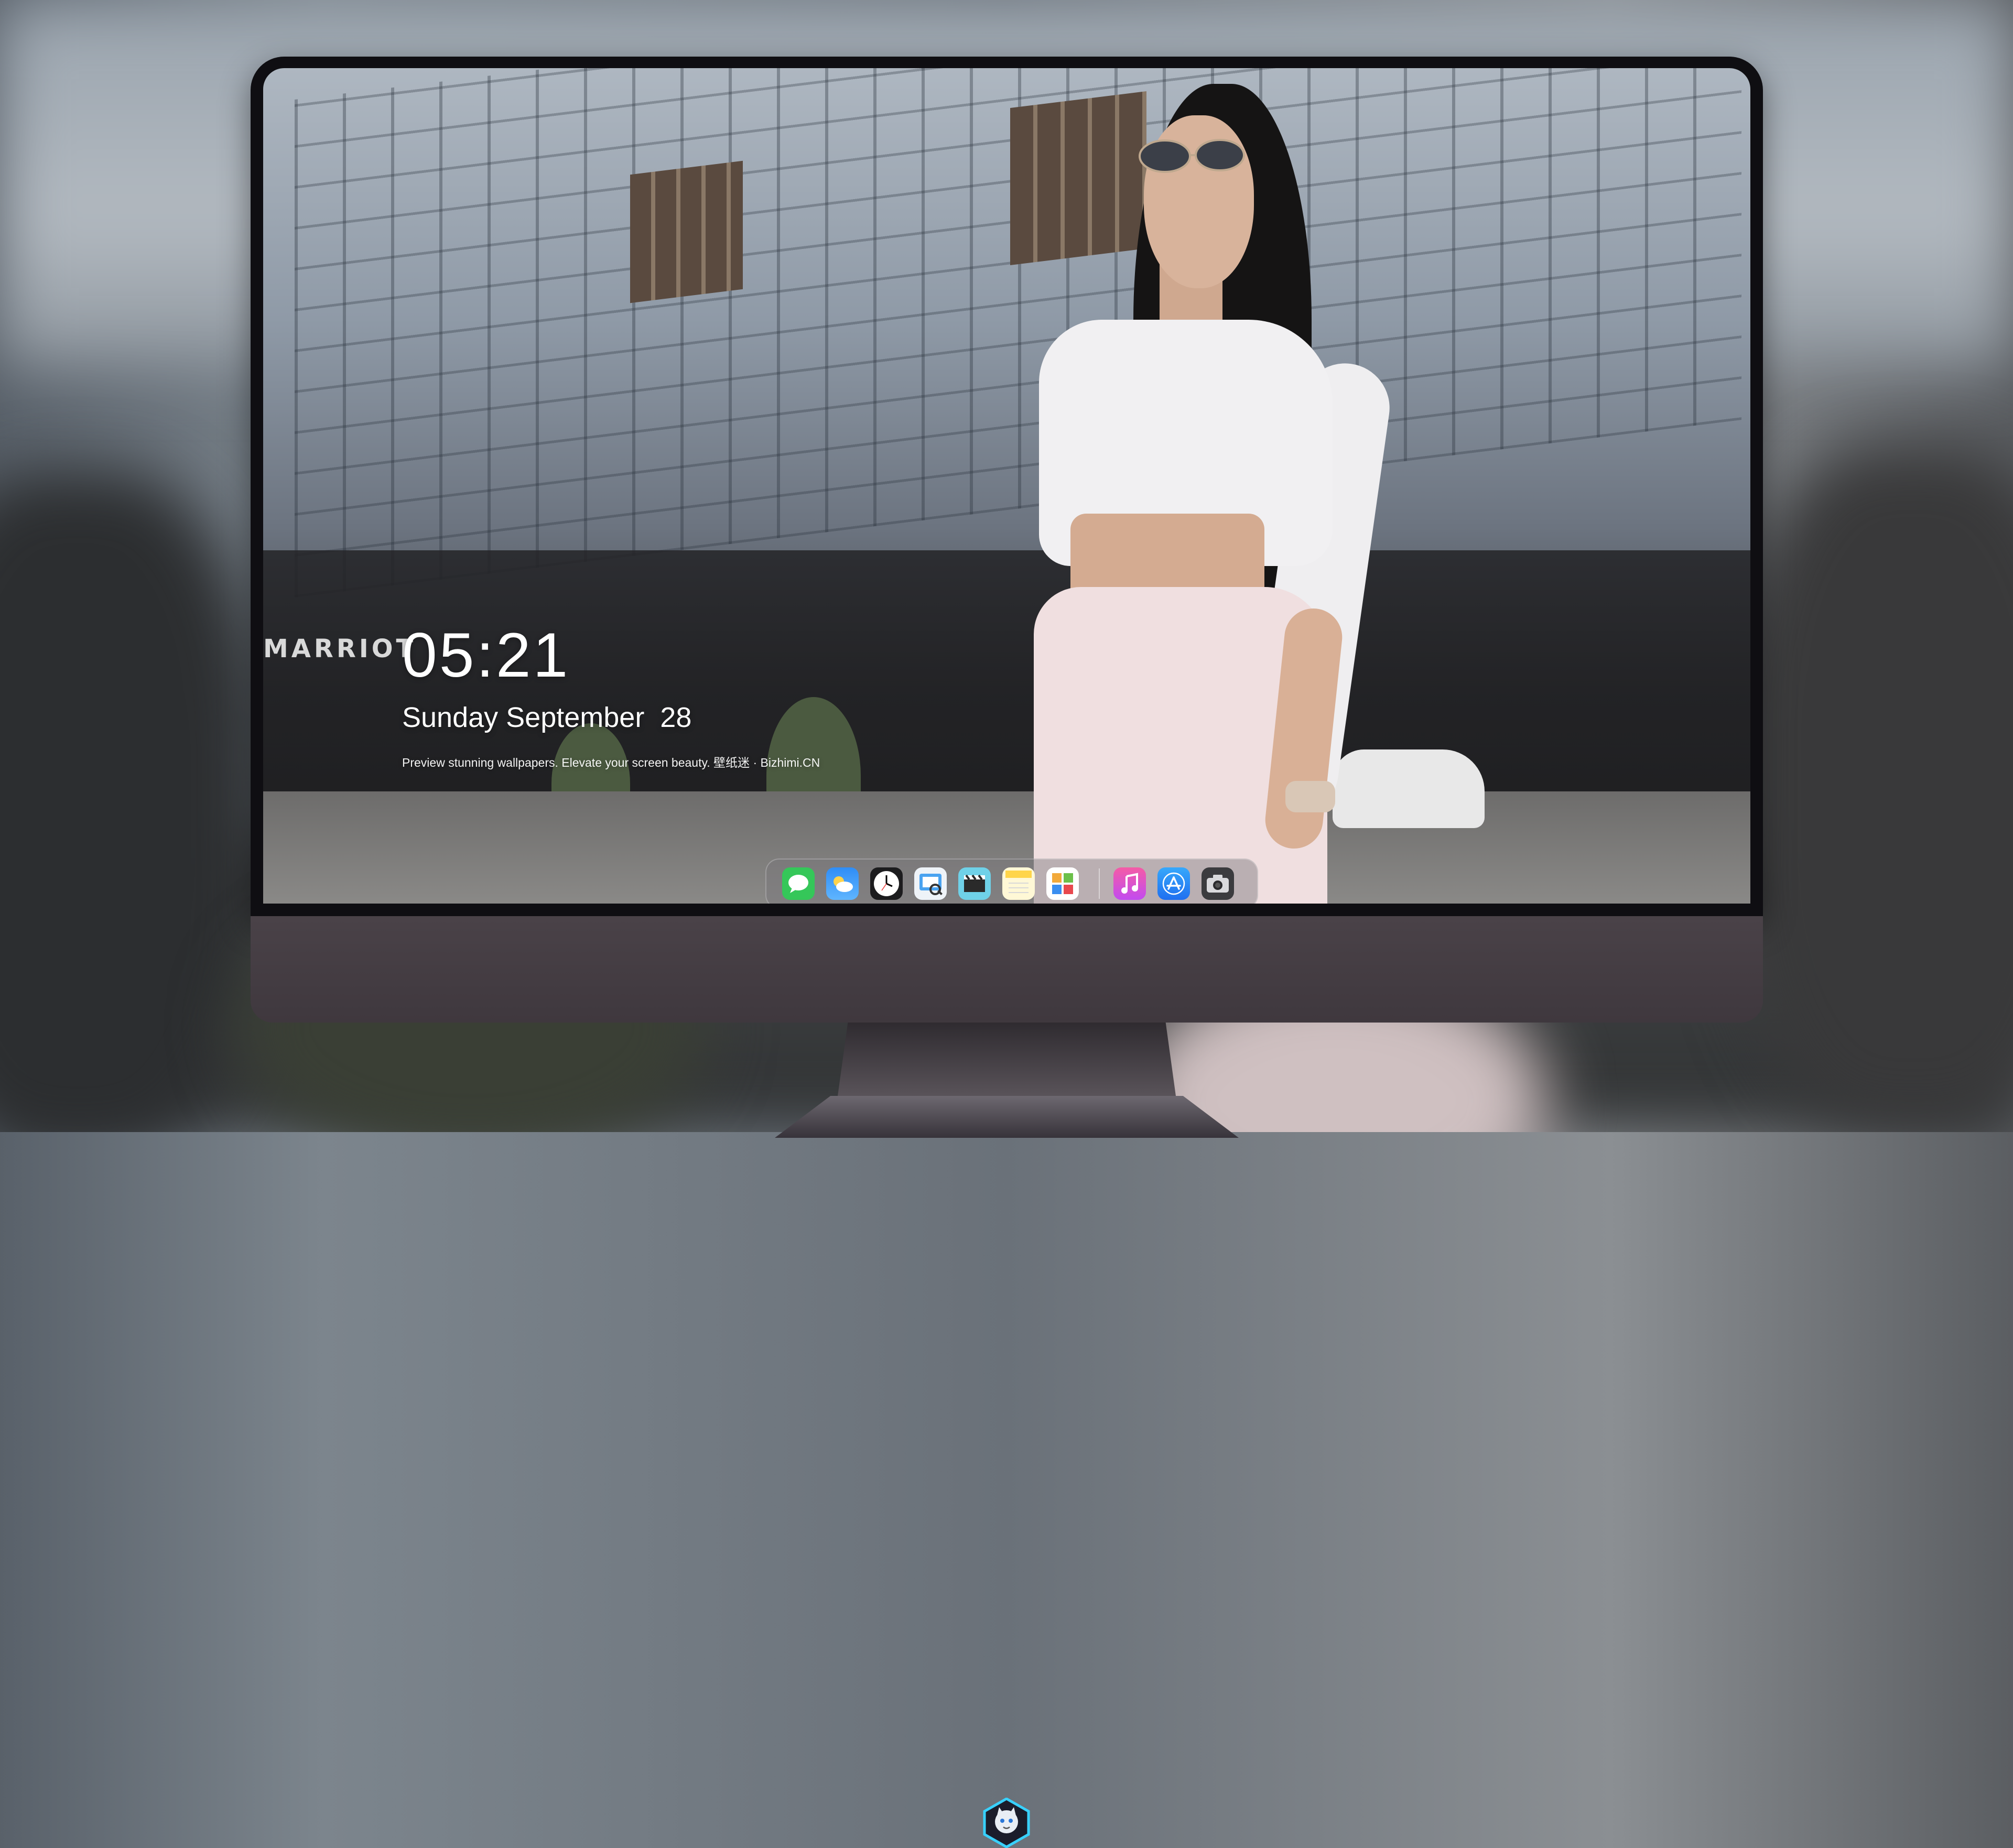  Describe the element at coordinates (1871, 786) in the screenshot. I see `background-right-shape` at that location.